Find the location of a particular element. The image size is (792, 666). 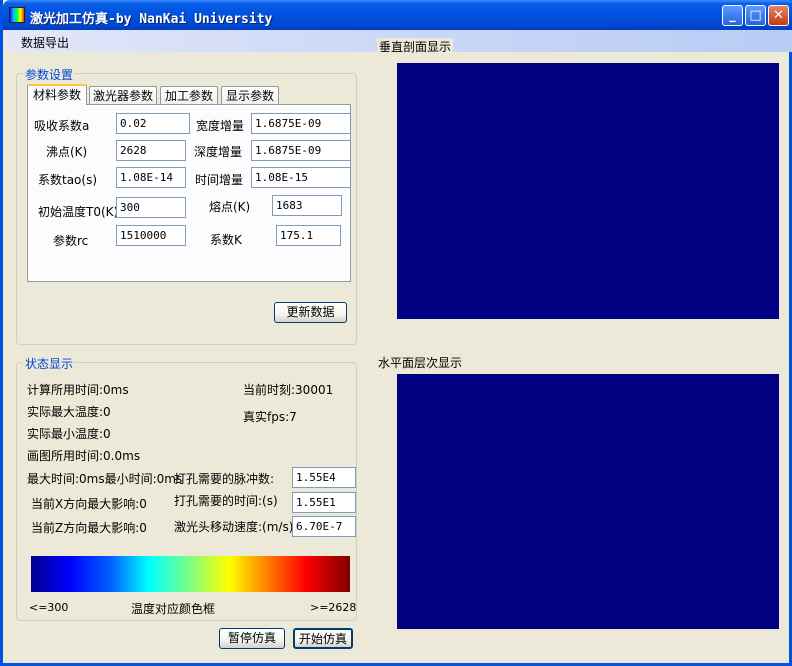

absorb-label: 吸收系数a is located at coordinates (62, 126).